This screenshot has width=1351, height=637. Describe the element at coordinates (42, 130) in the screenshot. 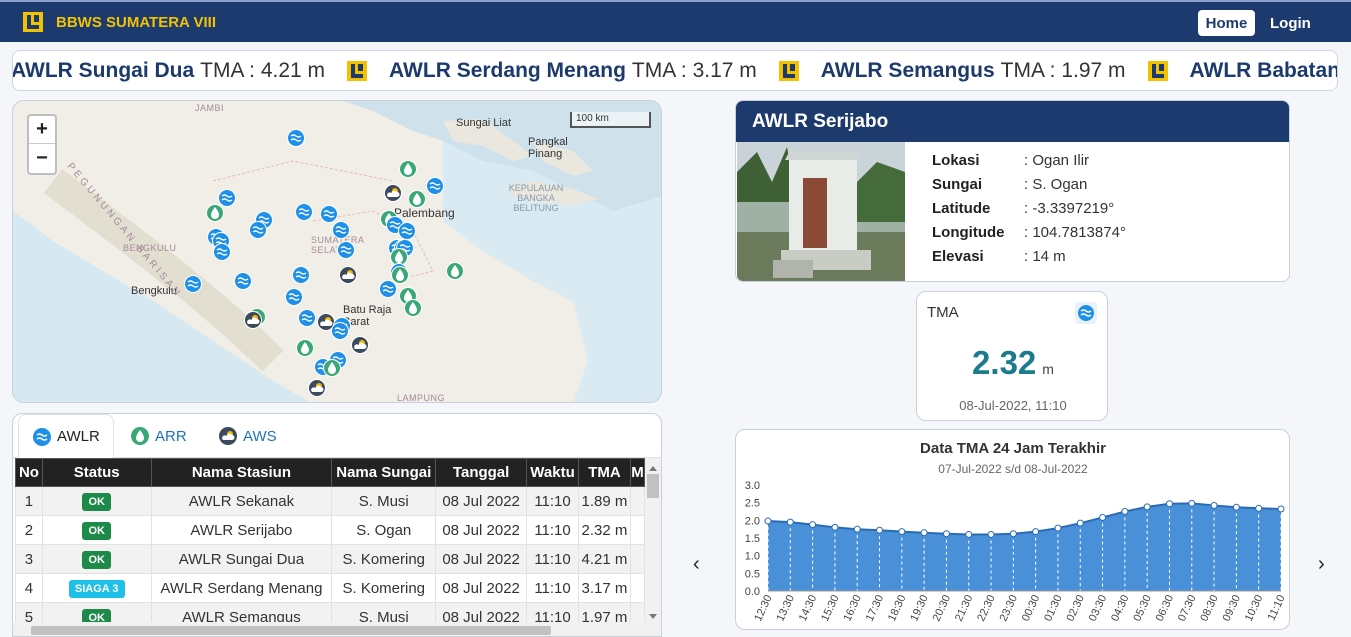

I see `zoom-in-button: +` at that location.